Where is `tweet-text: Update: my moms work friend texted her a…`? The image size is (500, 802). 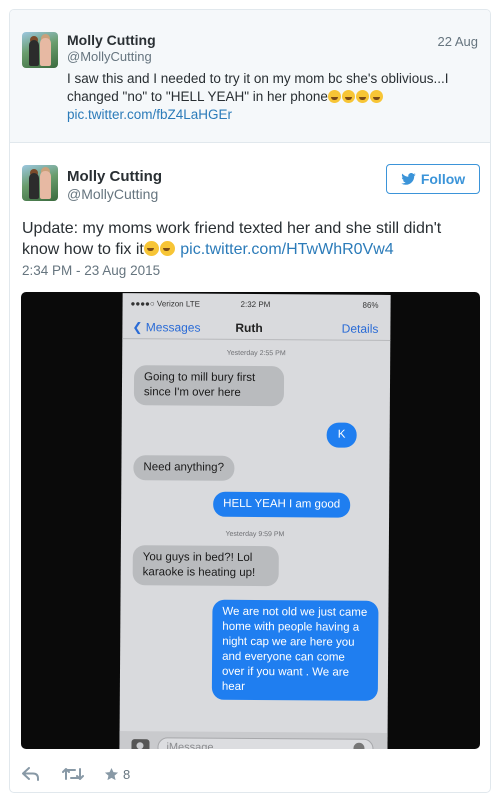
tweet-text: Update: my moms work friend texted her a… is located at coordinates (252, 239).